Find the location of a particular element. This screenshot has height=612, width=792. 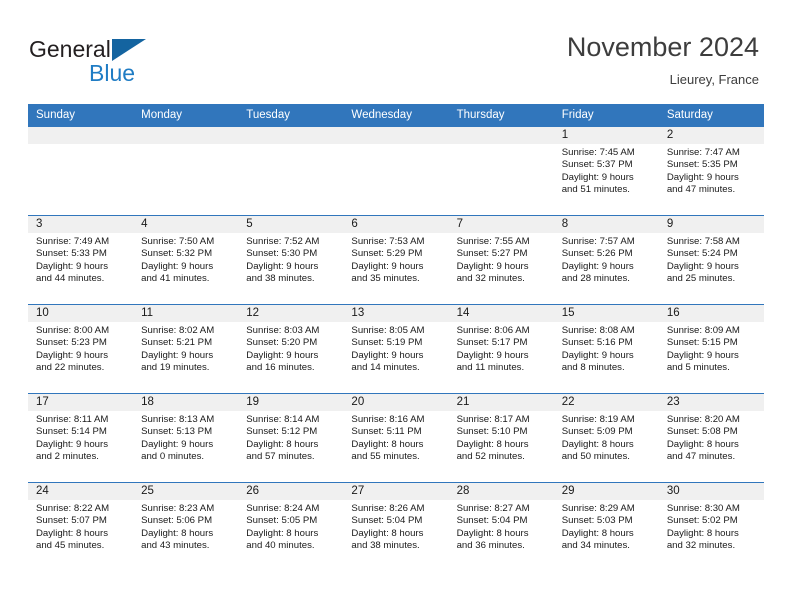

sunset-text: Sunset: 5:35 PM is located at coordinates (702, 165).